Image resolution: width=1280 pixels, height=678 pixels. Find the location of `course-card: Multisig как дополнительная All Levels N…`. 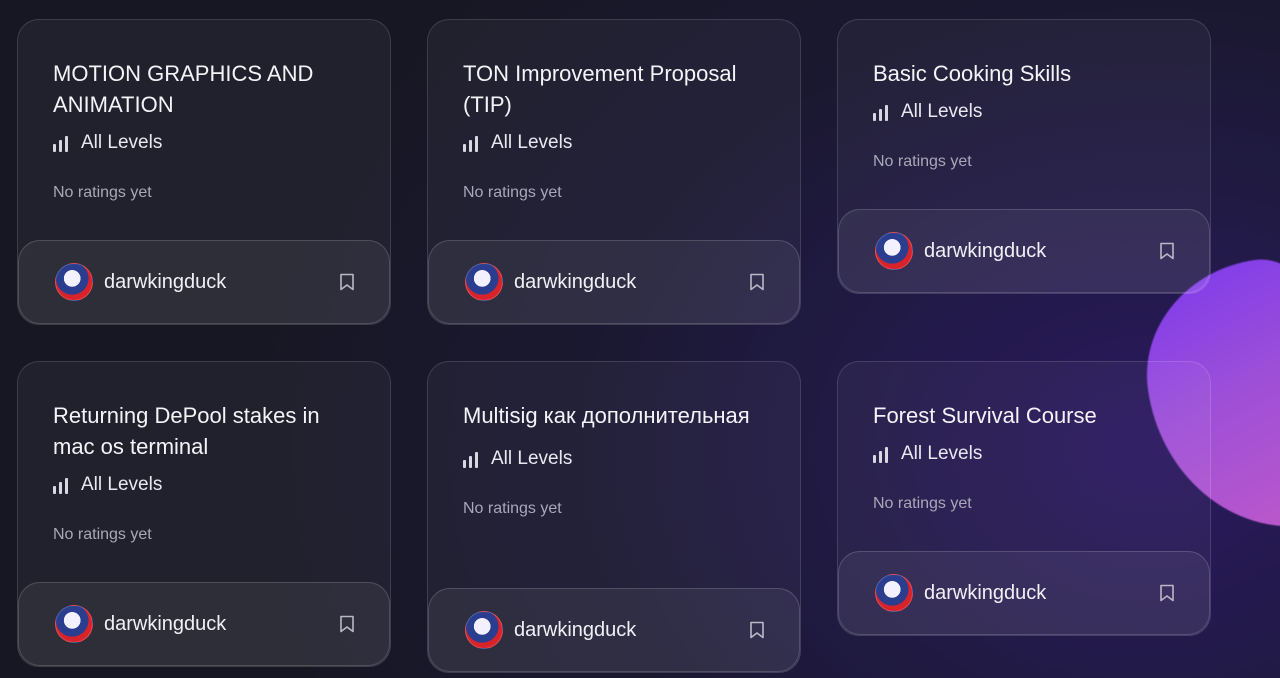

course-card: Multisig как дополнительная All Levels N… is located at coordinates (614, 517).